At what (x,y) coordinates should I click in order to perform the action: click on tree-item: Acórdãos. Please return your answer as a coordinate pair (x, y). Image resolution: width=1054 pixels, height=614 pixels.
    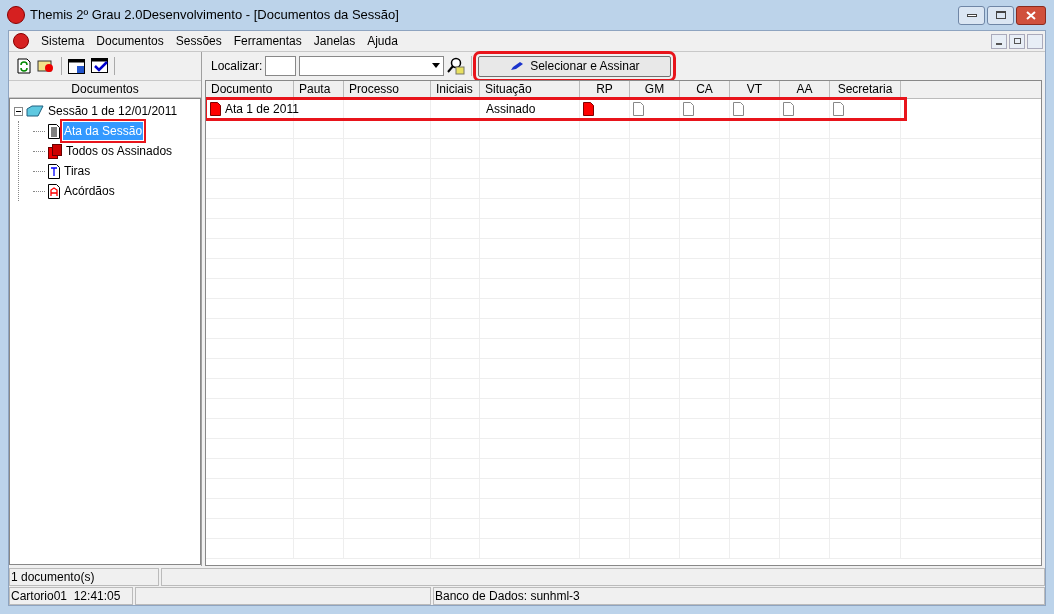
    Looking at the image, I should click on (89, 191).